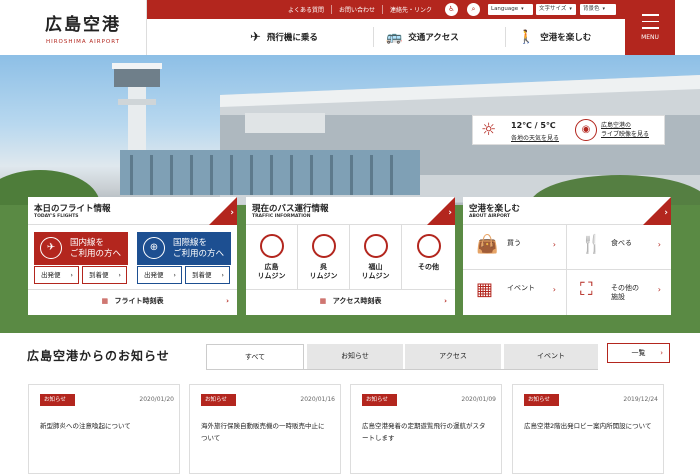 This screenshot has height=474, width=700. What do you see at coordinates (207, 275) in the screenshot?
I see `intl-arrivals-button: 到着便` at bounding box center [207, 275].